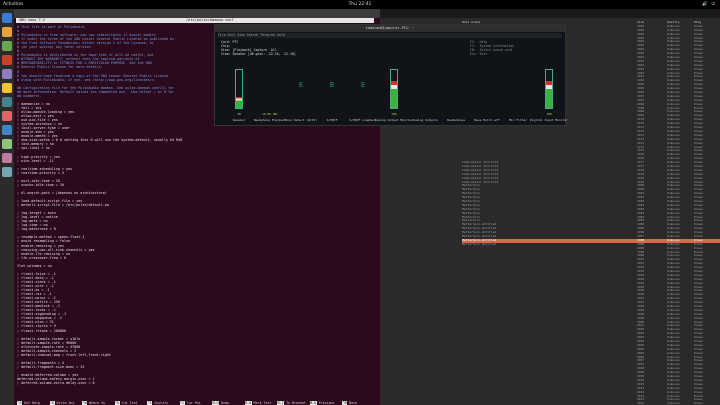 The width and height of the screenshot is (720, 405). Describe the element at coordinates (549, 114) in the screenshot. I see `mixer-channel-value: 100` at that location.